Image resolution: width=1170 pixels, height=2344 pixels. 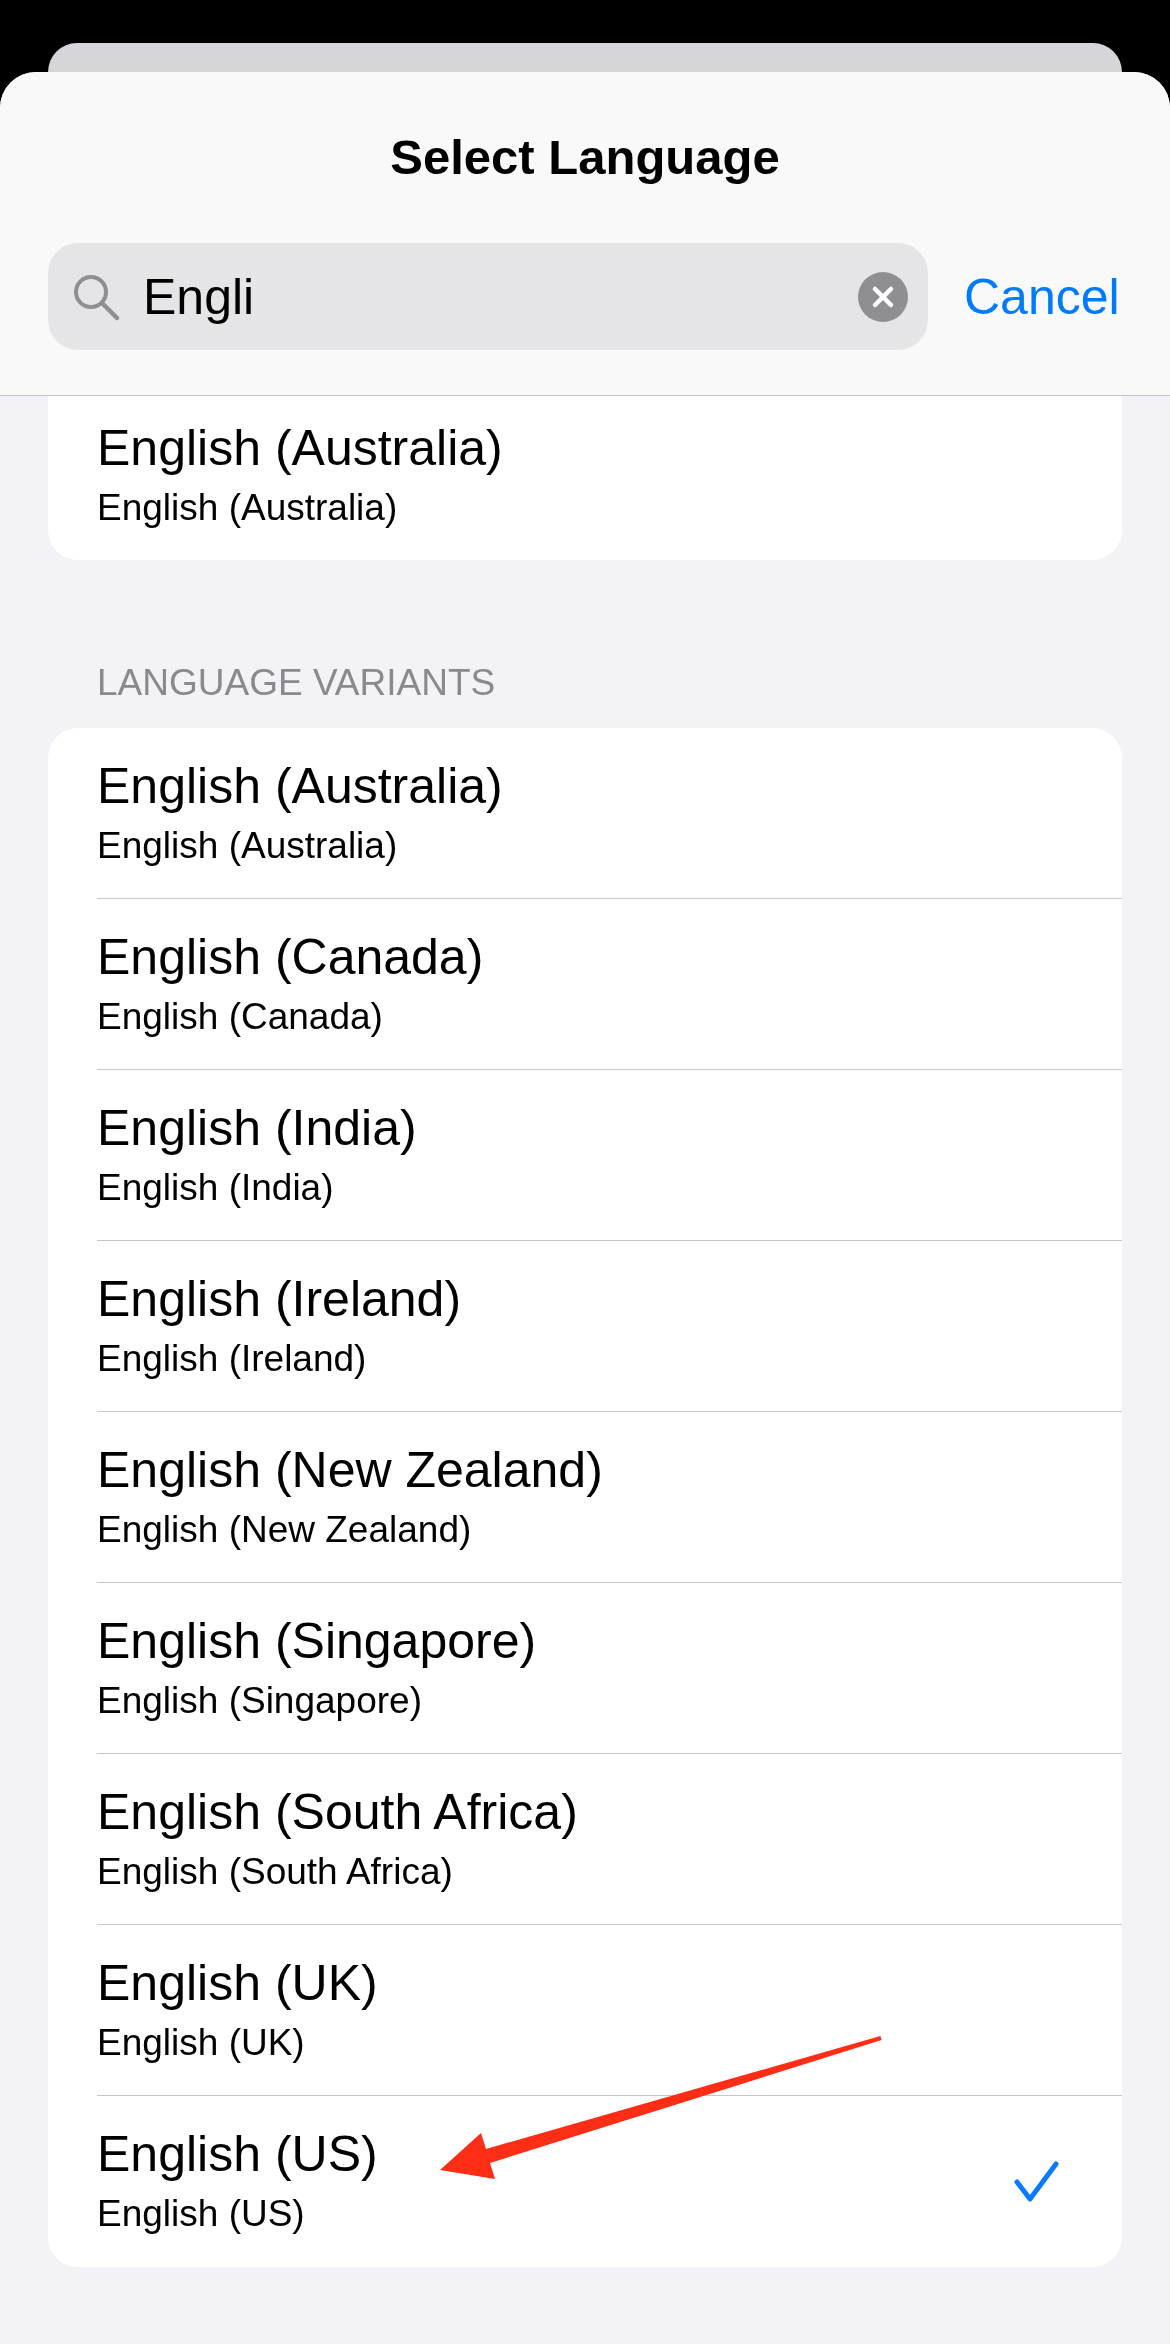 What do you see at coordinates (350, 1470) in the screenshot?
I see `language-name: English (New Zealand)` at bounding box center [350, 1470].